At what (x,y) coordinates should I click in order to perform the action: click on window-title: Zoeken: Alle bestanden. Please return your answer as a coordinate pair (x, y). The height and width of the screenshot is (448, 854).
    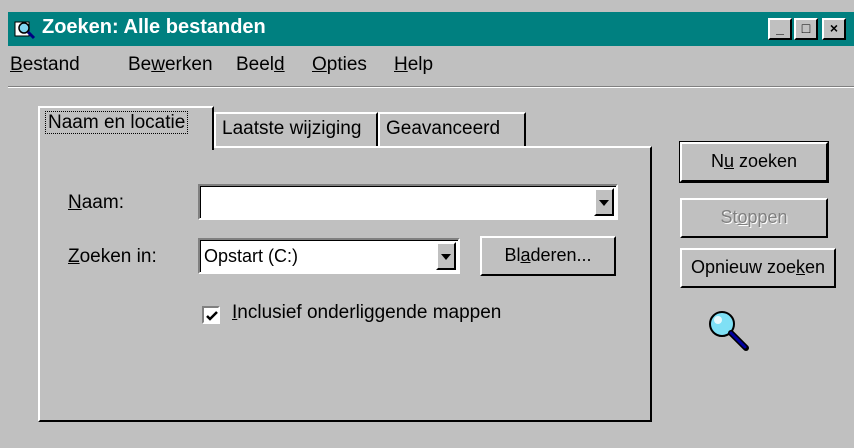
    Looking at the image, I should click on (154, 27).